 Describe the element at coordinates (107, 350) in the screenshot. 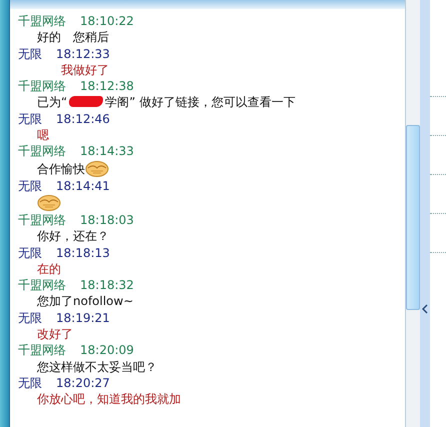

I see `message-time: 18:20:09` at that location.